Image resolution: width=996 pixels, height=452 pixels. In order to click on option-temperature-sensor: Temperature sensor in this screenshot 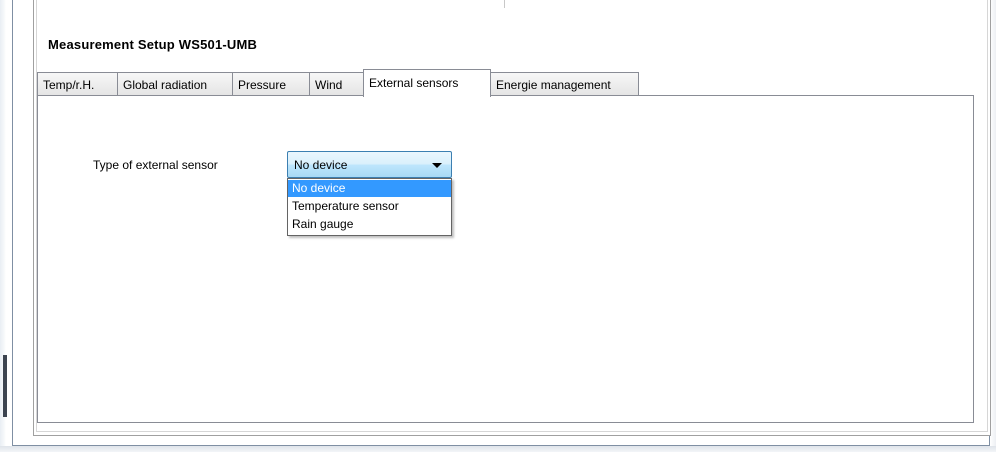, I will do `click(369, 206)`.